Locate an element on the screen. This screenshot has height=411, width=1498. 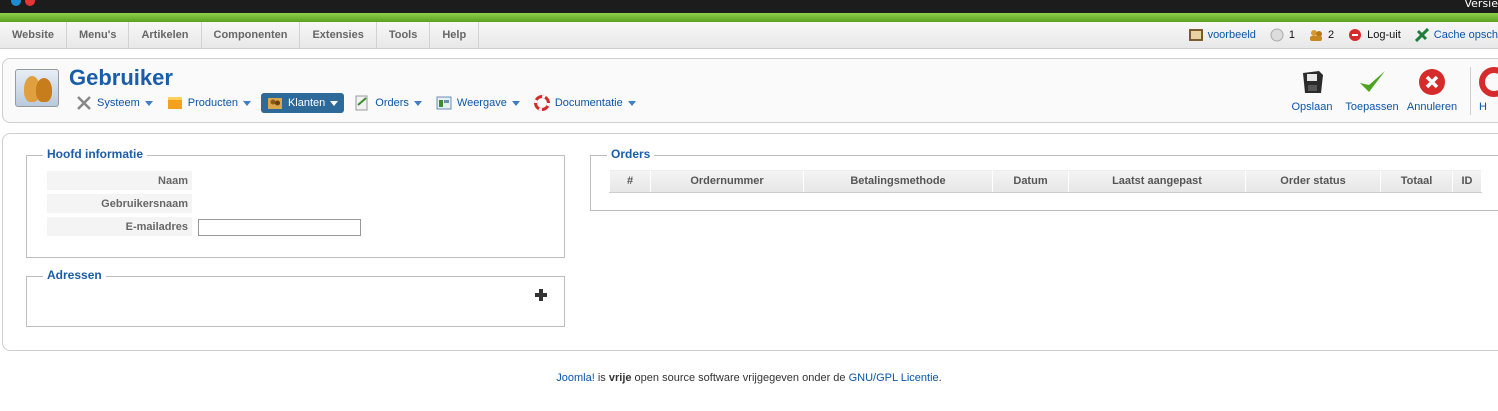
preview-label: voorbeeld is located at coordinates (1232, 35).